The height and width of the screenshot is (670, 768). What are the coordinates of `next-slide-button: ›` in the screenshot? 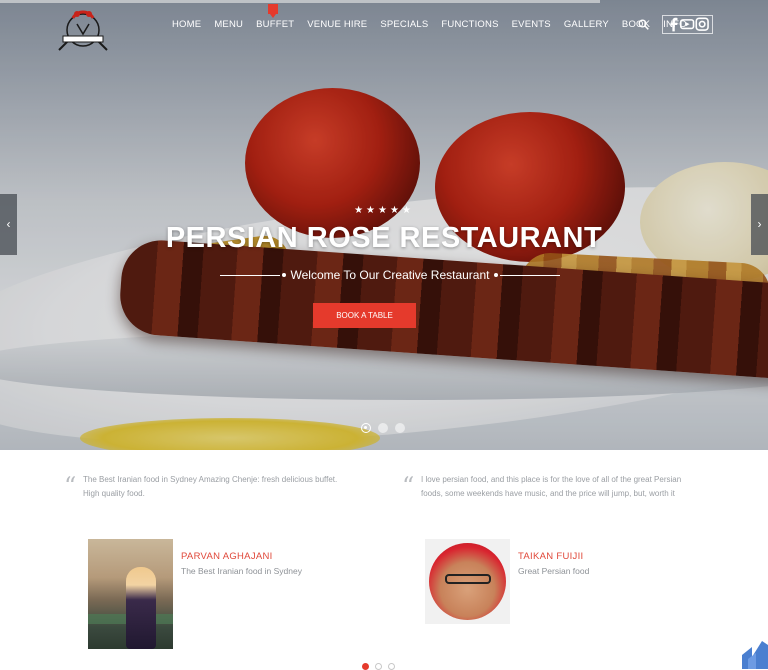 It's located at (759, 224).